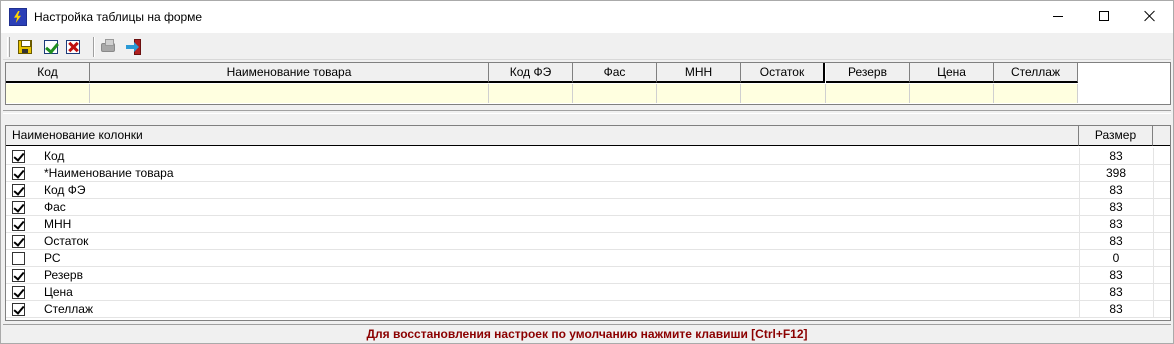 This screenshot has height=344, width=1174. Describe the element at coordinates (66, 241) in the screenshot. I see `row-column-name: Остаток` at that location.